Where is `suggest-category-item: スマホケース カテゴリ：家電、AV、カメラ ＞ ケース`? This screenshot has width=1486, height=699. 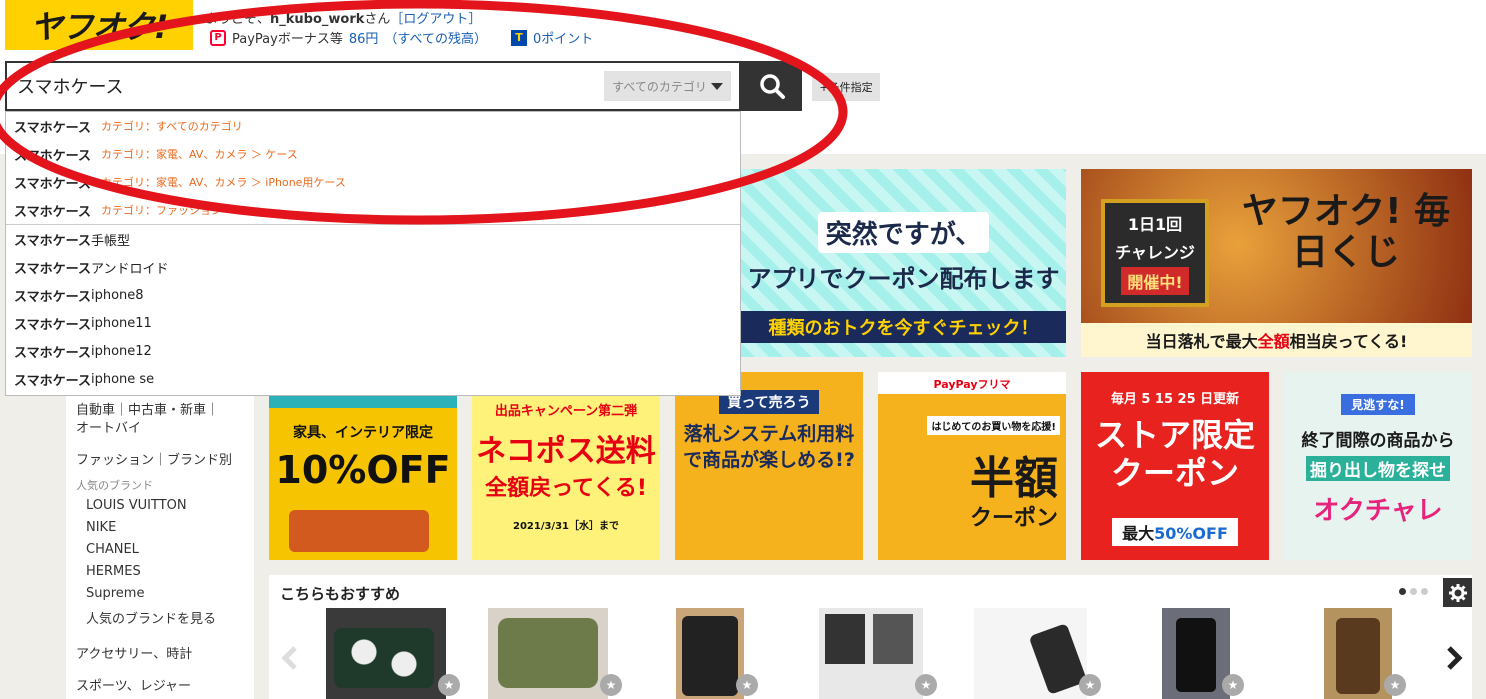 suggest-category-item: スマホケース カテゴリ：家電、AV、カメラ ＞ ケース is located at coordinates (373, 154).